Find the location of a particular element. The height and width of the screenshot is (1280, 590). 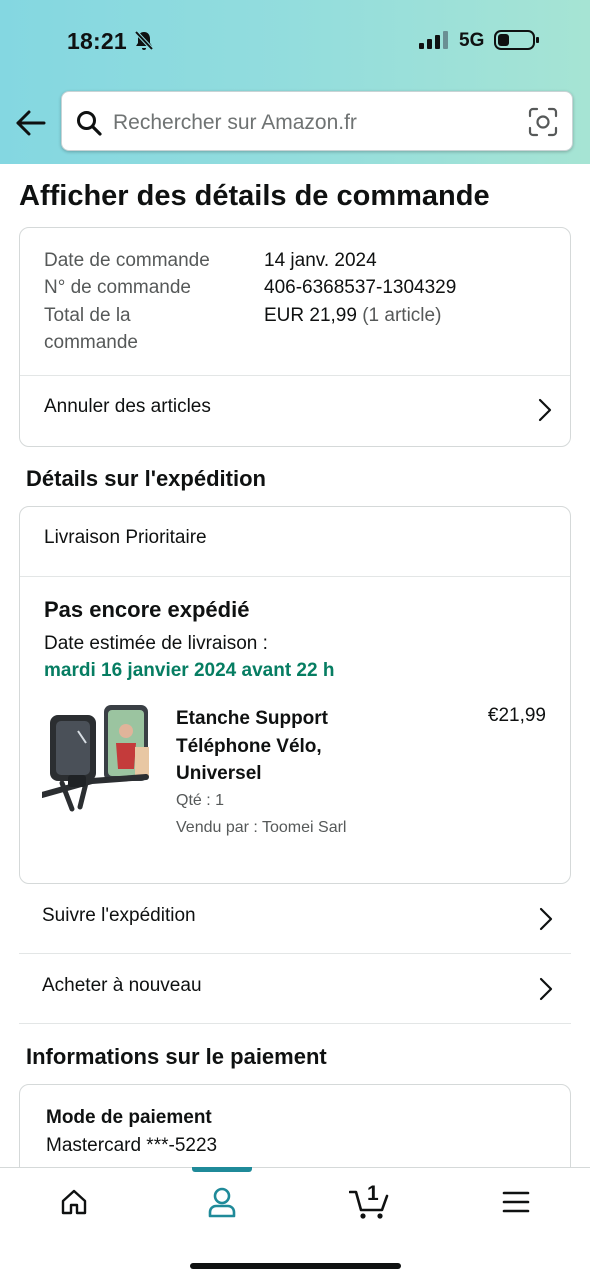

order-number-value: 406-6368537-1304329 is located at coordinates (360, 287).